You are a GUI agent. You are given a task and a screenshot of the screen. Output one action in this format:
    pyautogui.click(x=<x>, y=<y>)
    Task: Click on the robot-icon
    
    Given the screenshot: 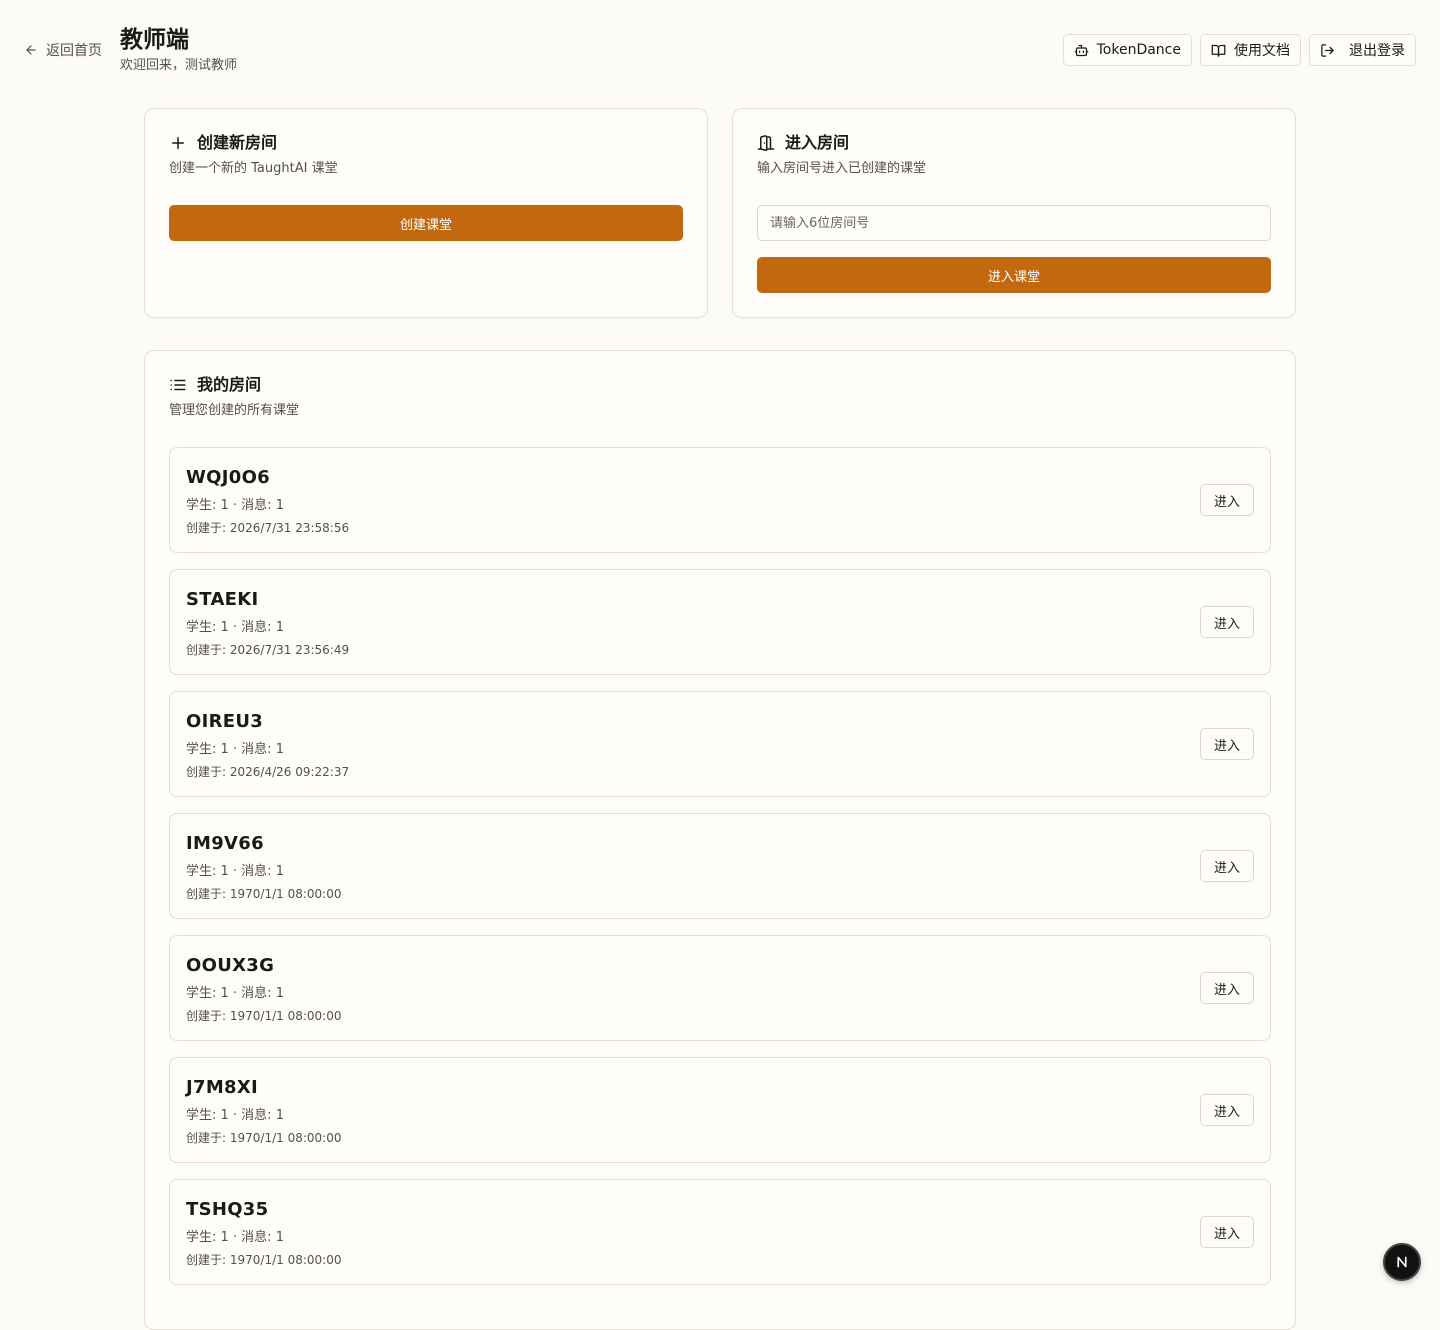 What is the action you would take?
    pyautogui.click(x=1081, y=50)
    